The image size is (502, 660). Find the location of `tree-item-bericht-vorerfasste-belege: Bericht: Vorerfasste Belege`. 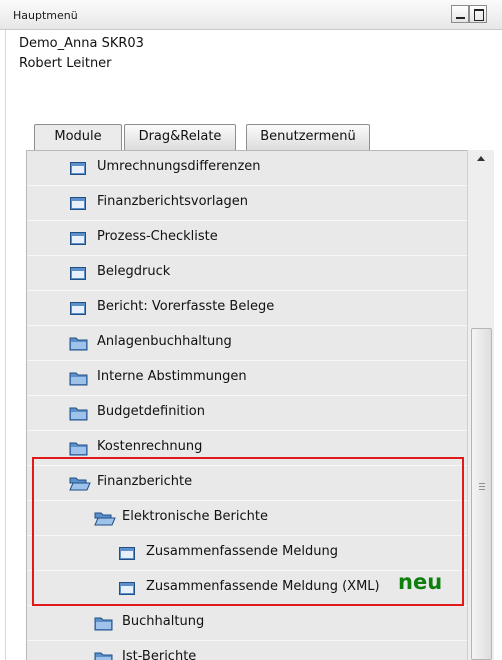

tree-item-bericht-vorerfasste-belege: Bericht: Vorerfasste Belege is located at coordinates (247, 308).